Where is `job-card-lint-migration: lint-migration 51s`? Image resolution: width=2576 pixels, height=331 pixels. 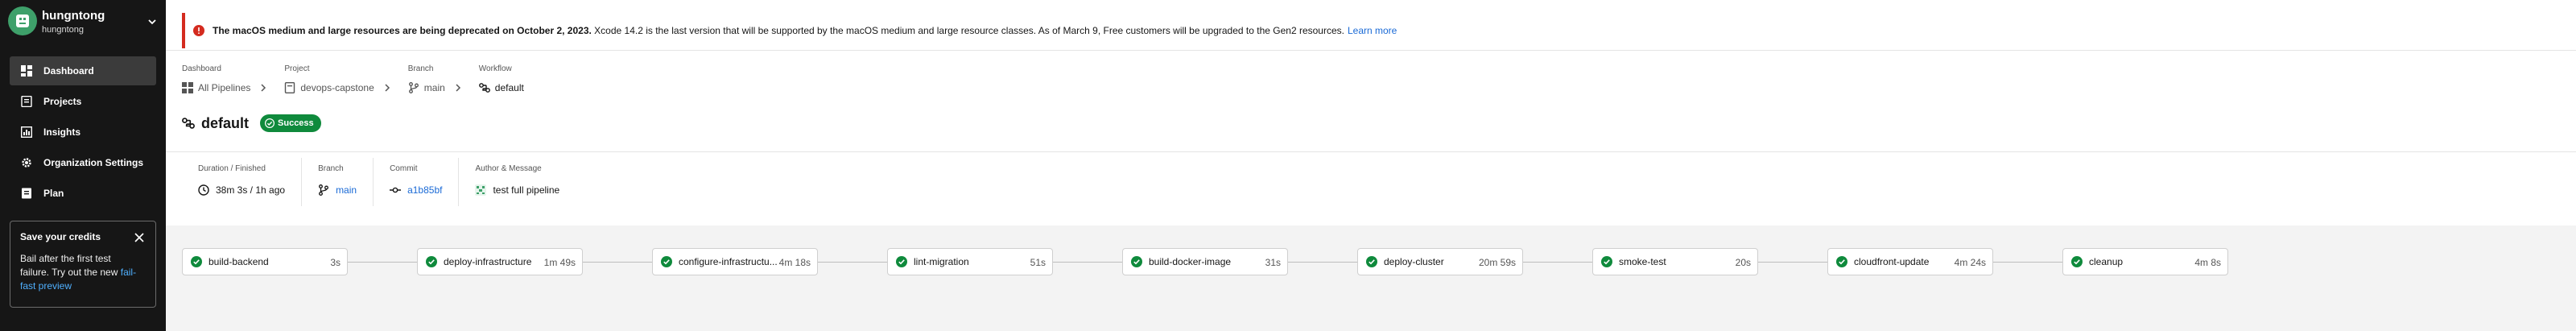 job-card-lint-migration: lint-migration 51s is located at coordinates (970, 261).